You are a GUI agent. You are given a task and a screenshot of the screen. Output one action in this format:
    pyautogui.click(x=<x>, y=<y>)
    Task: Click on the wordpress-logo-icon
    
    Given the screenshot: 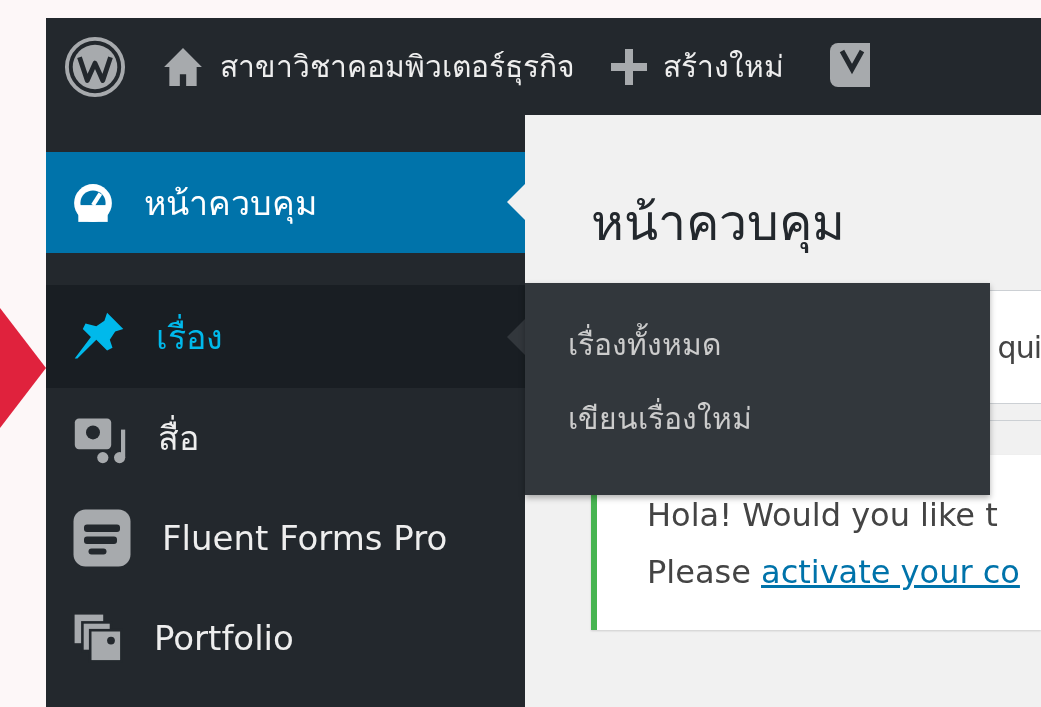 What is the action you would take?
    pyautogui.click(x=95, y=66)
    